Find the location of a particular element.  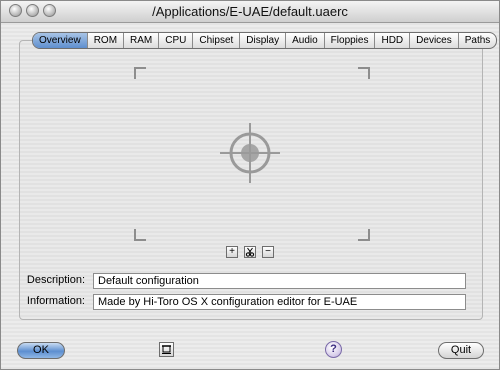

frame-corner-top-right is located at coordinates (364, 73).